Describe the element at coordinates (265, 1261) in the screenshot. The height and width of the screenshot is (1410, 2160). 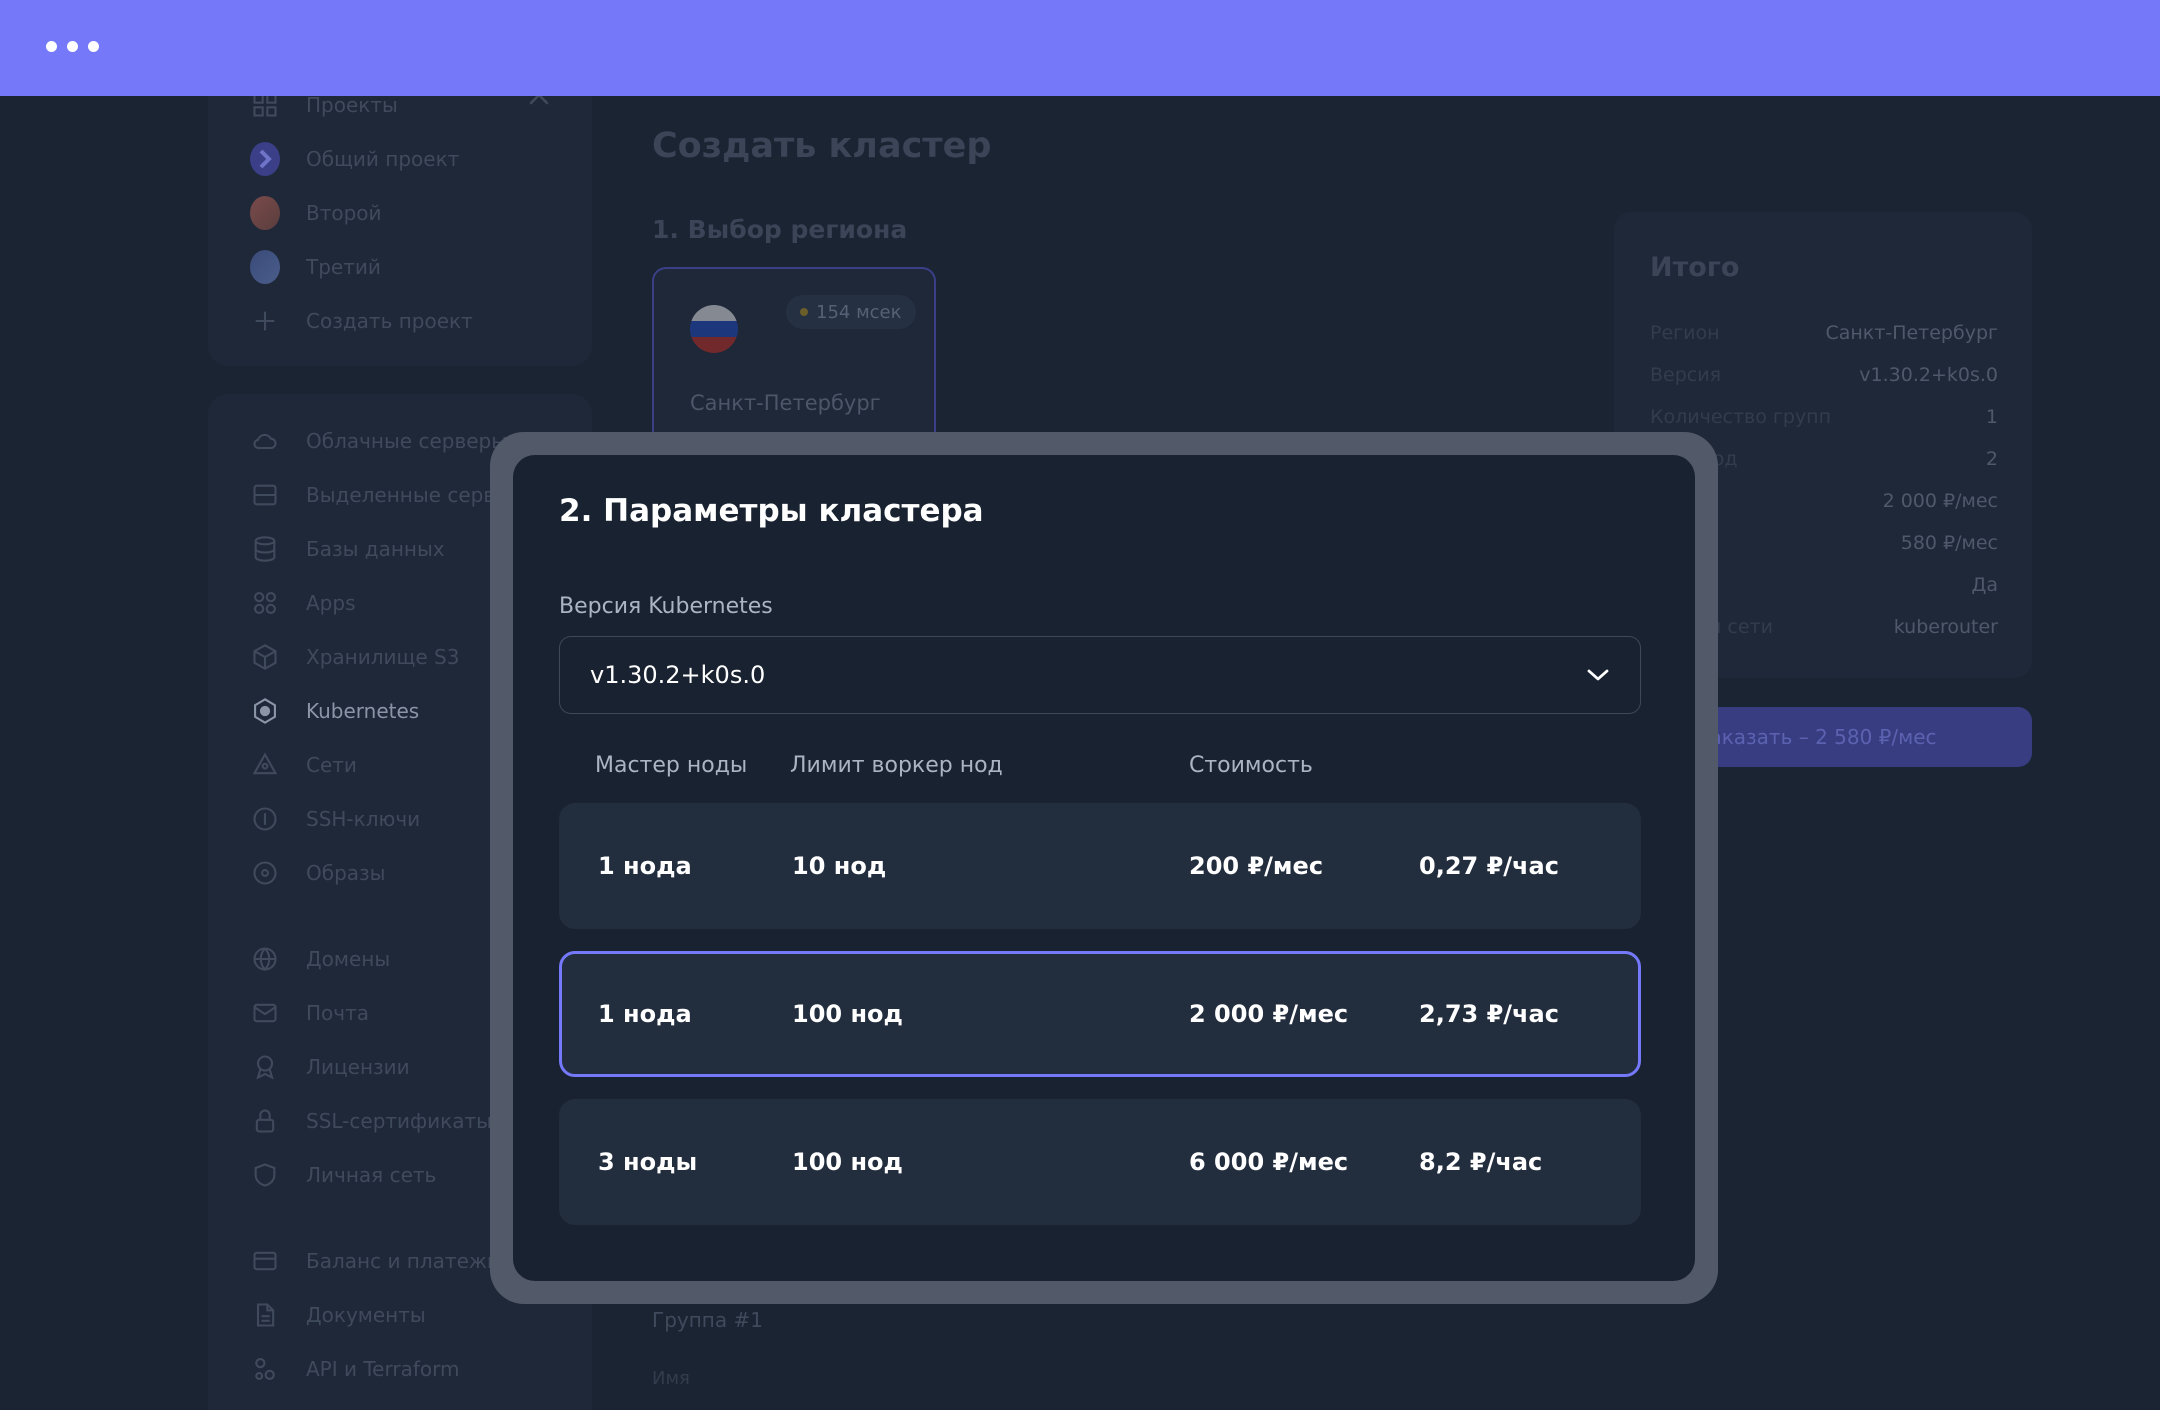
I see `card-icon` at that location.